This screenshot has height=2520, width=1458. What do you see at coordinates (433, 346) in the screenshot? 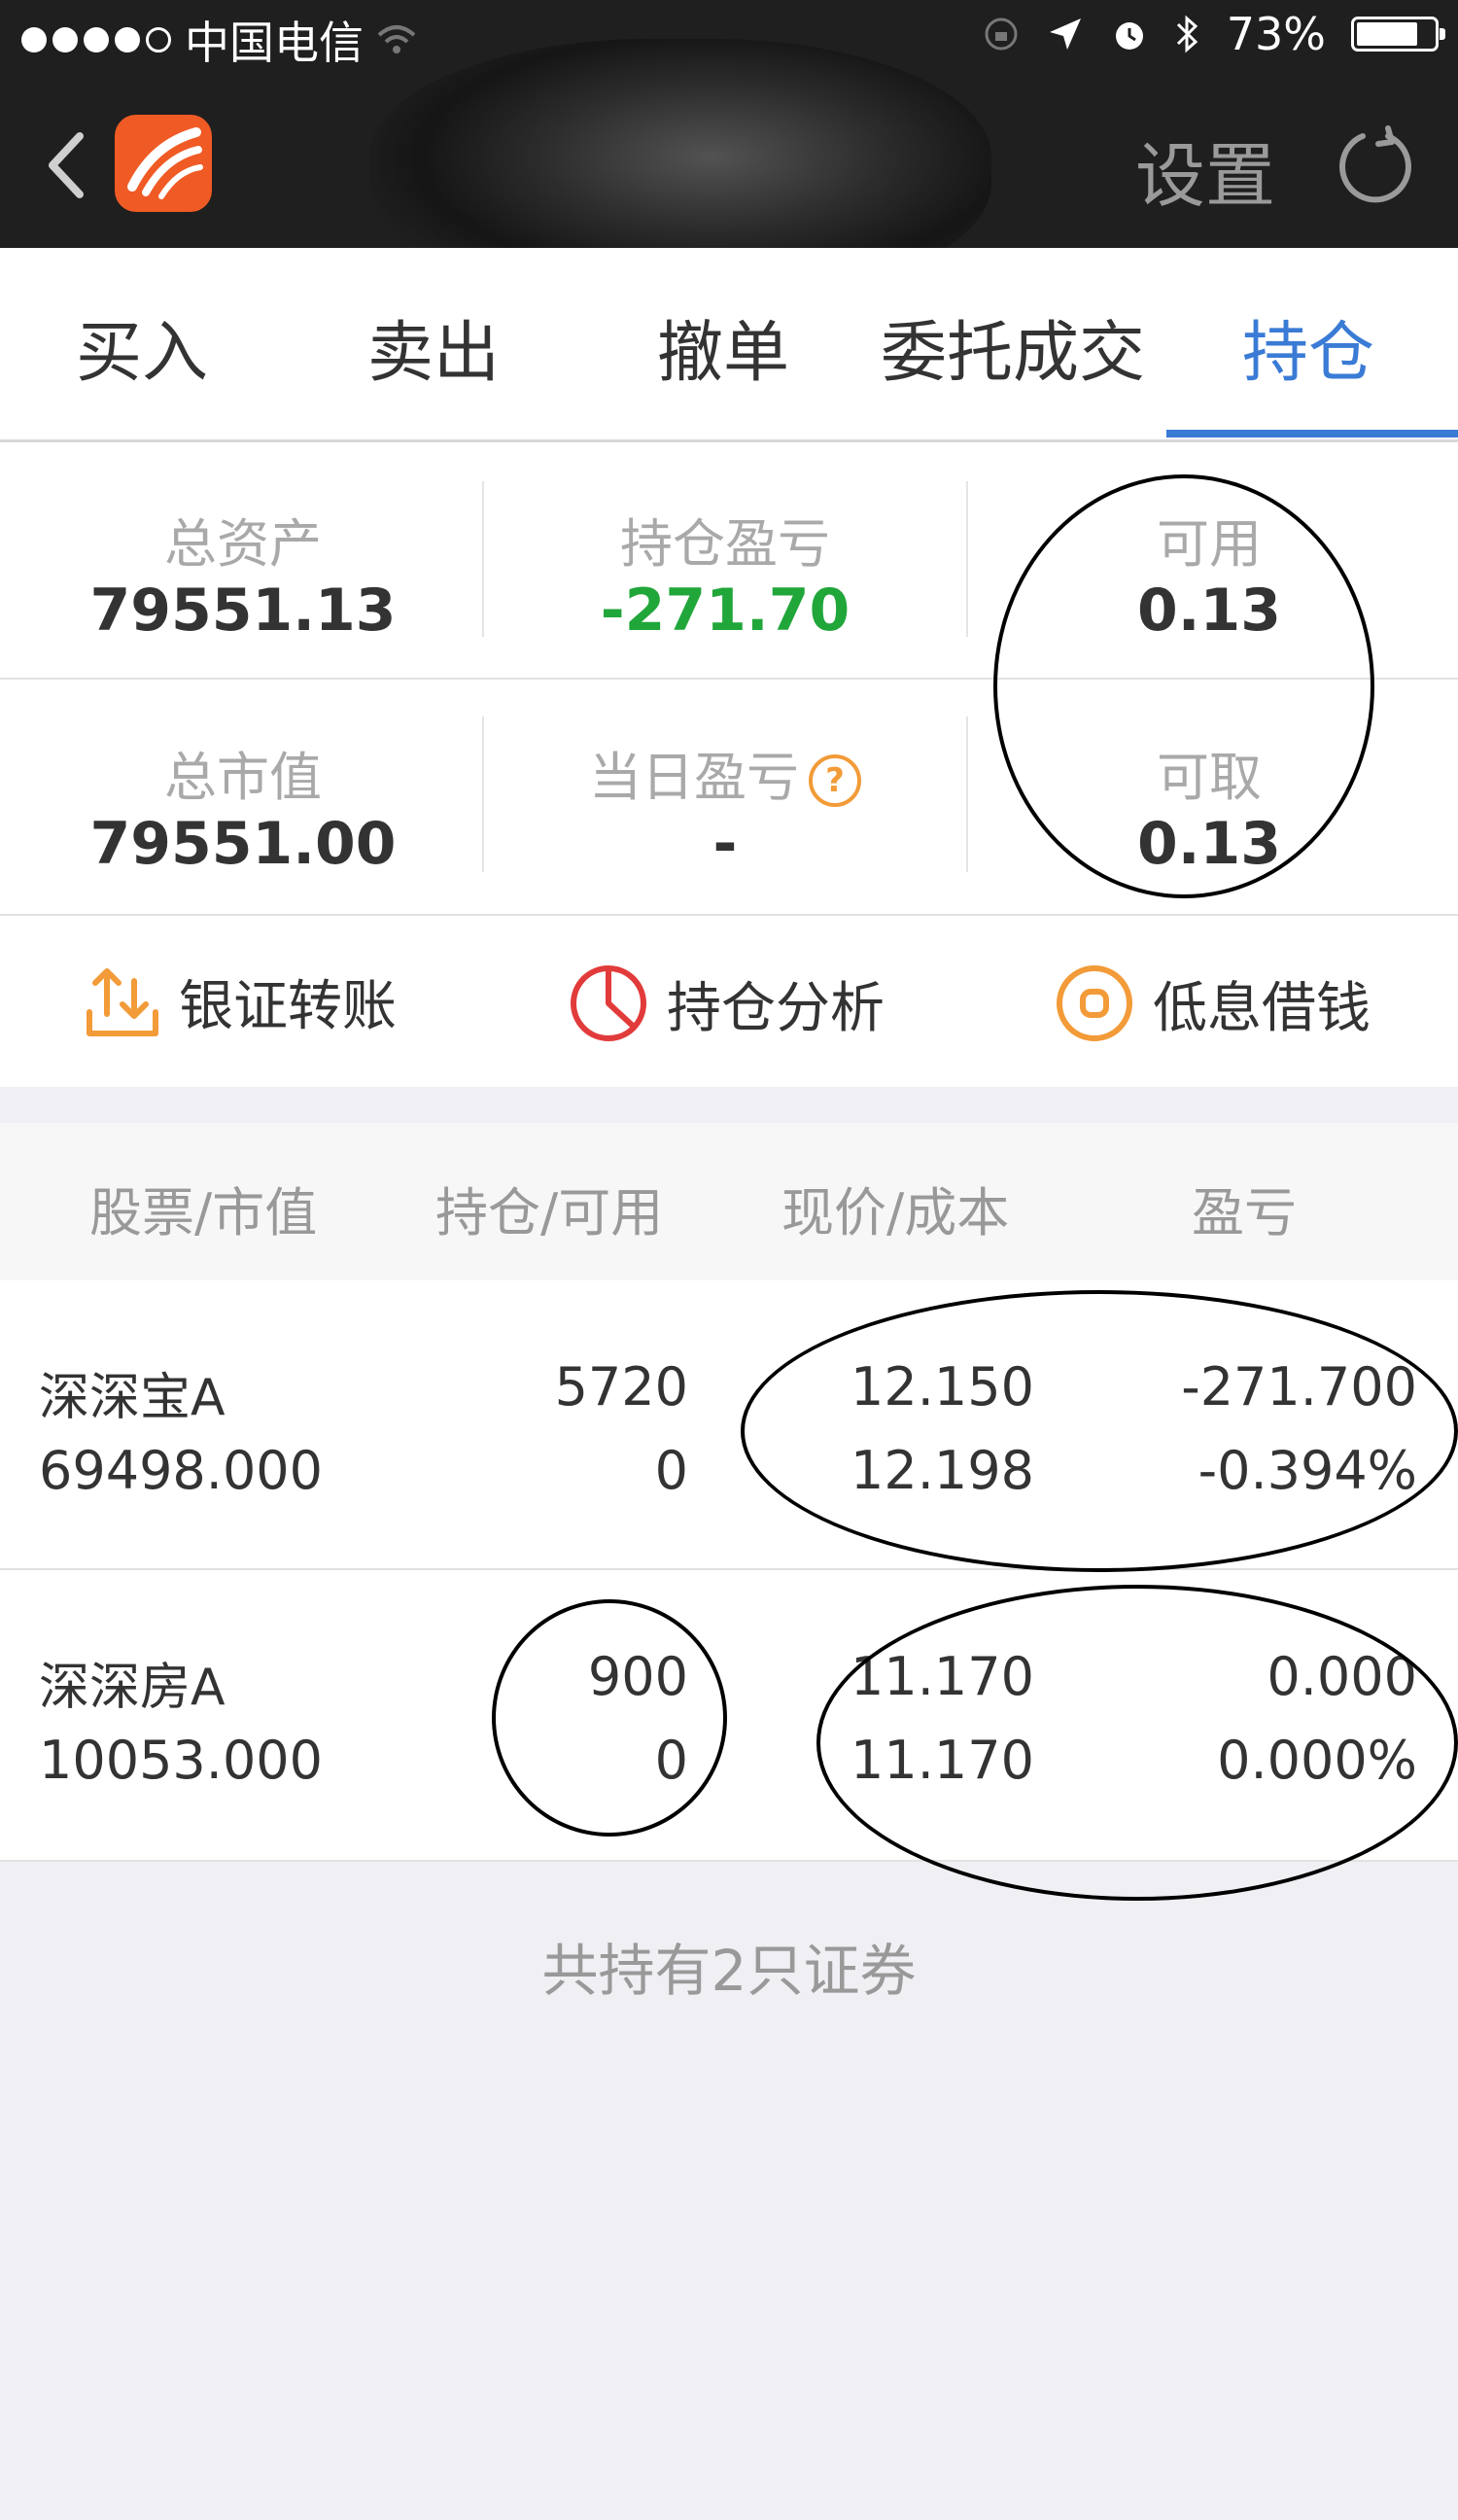
I see `tab-sell: 卖出` at bounding box center [433, 346].